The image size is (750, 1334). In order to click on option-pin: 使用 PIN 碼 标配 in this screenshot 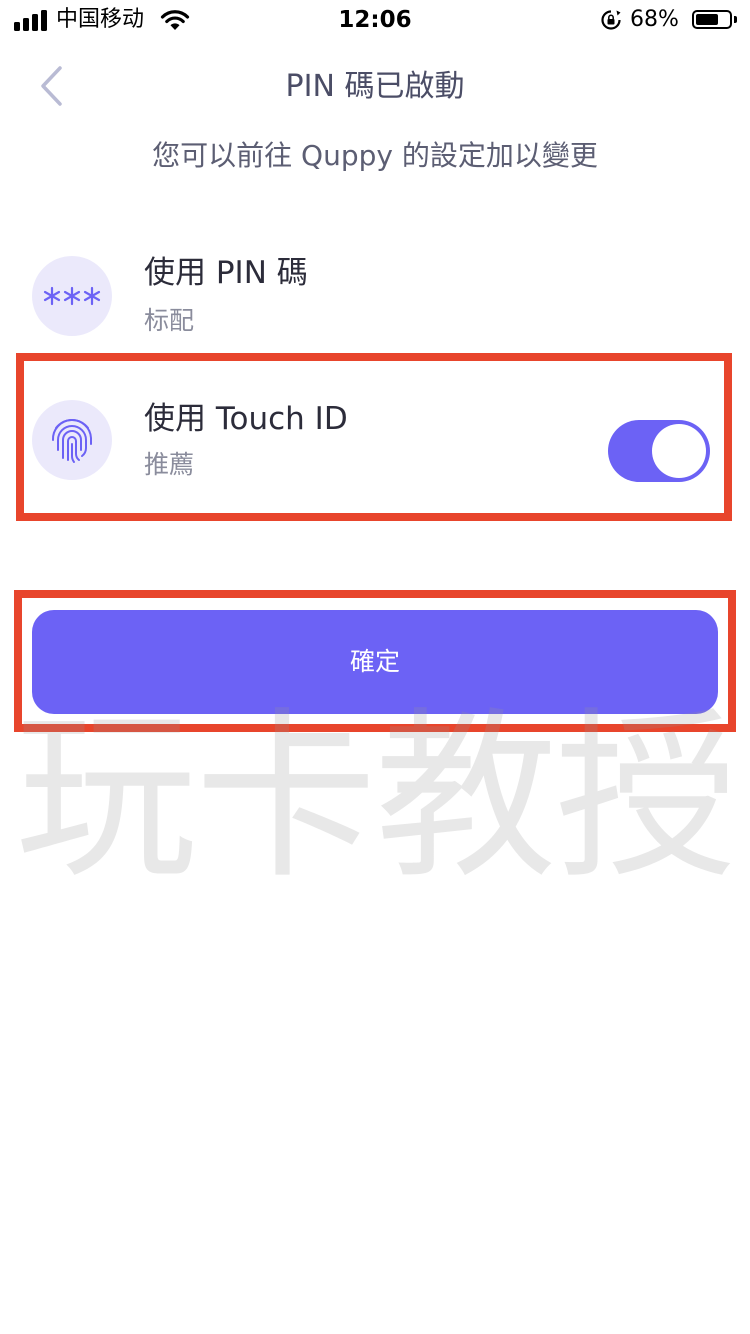, I will do `click(375, 295)`.